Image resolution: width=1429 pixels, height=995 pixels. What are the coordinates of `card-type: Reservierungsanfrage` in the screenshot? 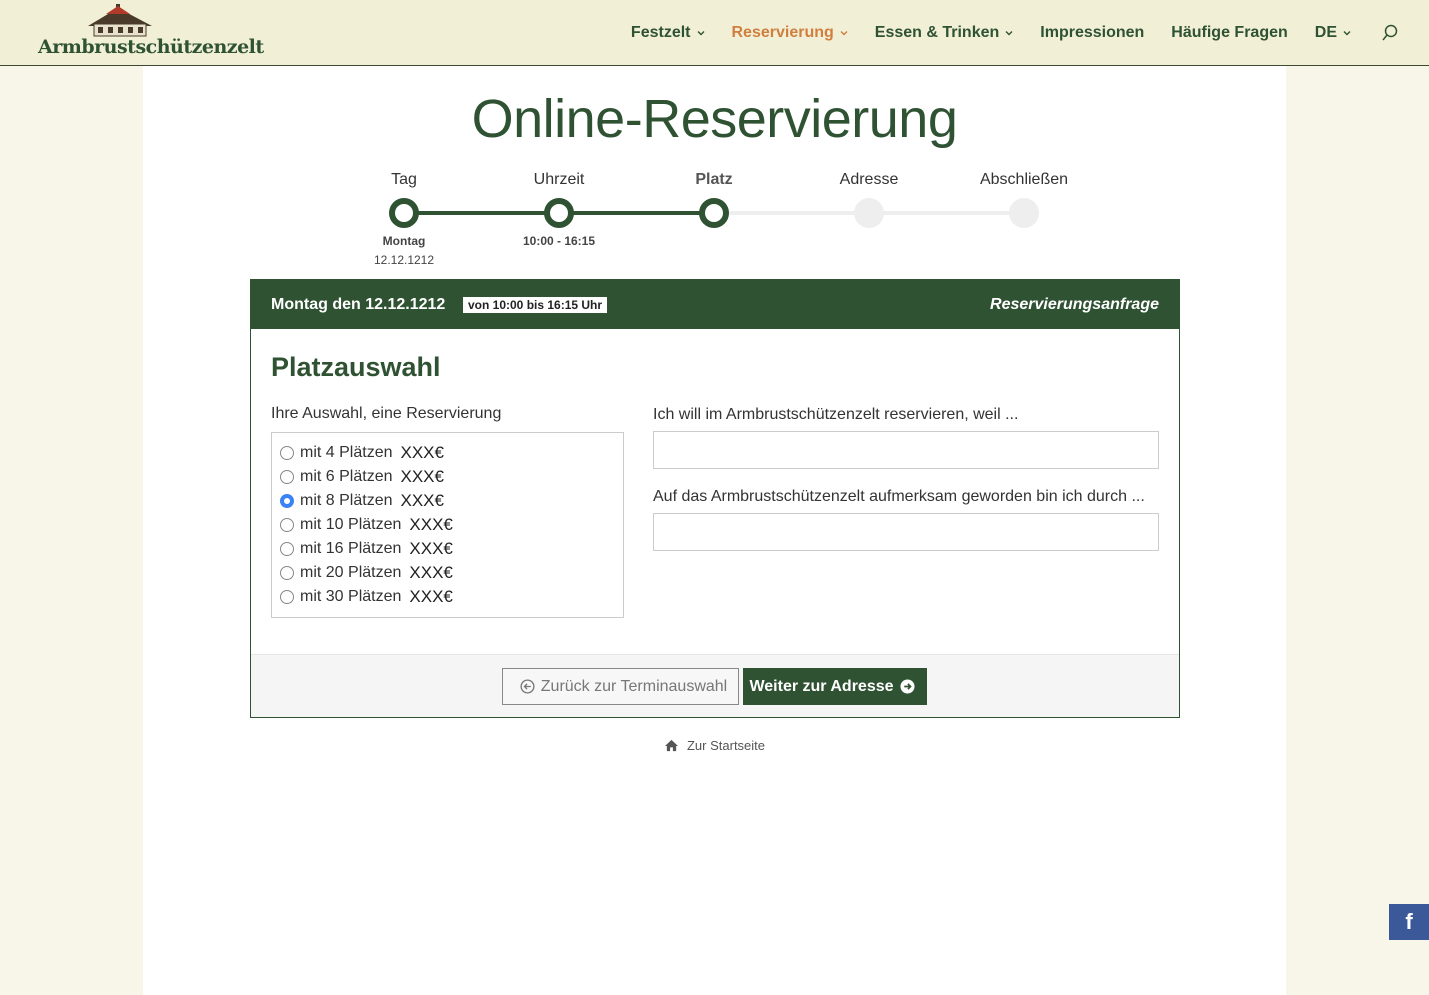 It's located at (1074, 304).